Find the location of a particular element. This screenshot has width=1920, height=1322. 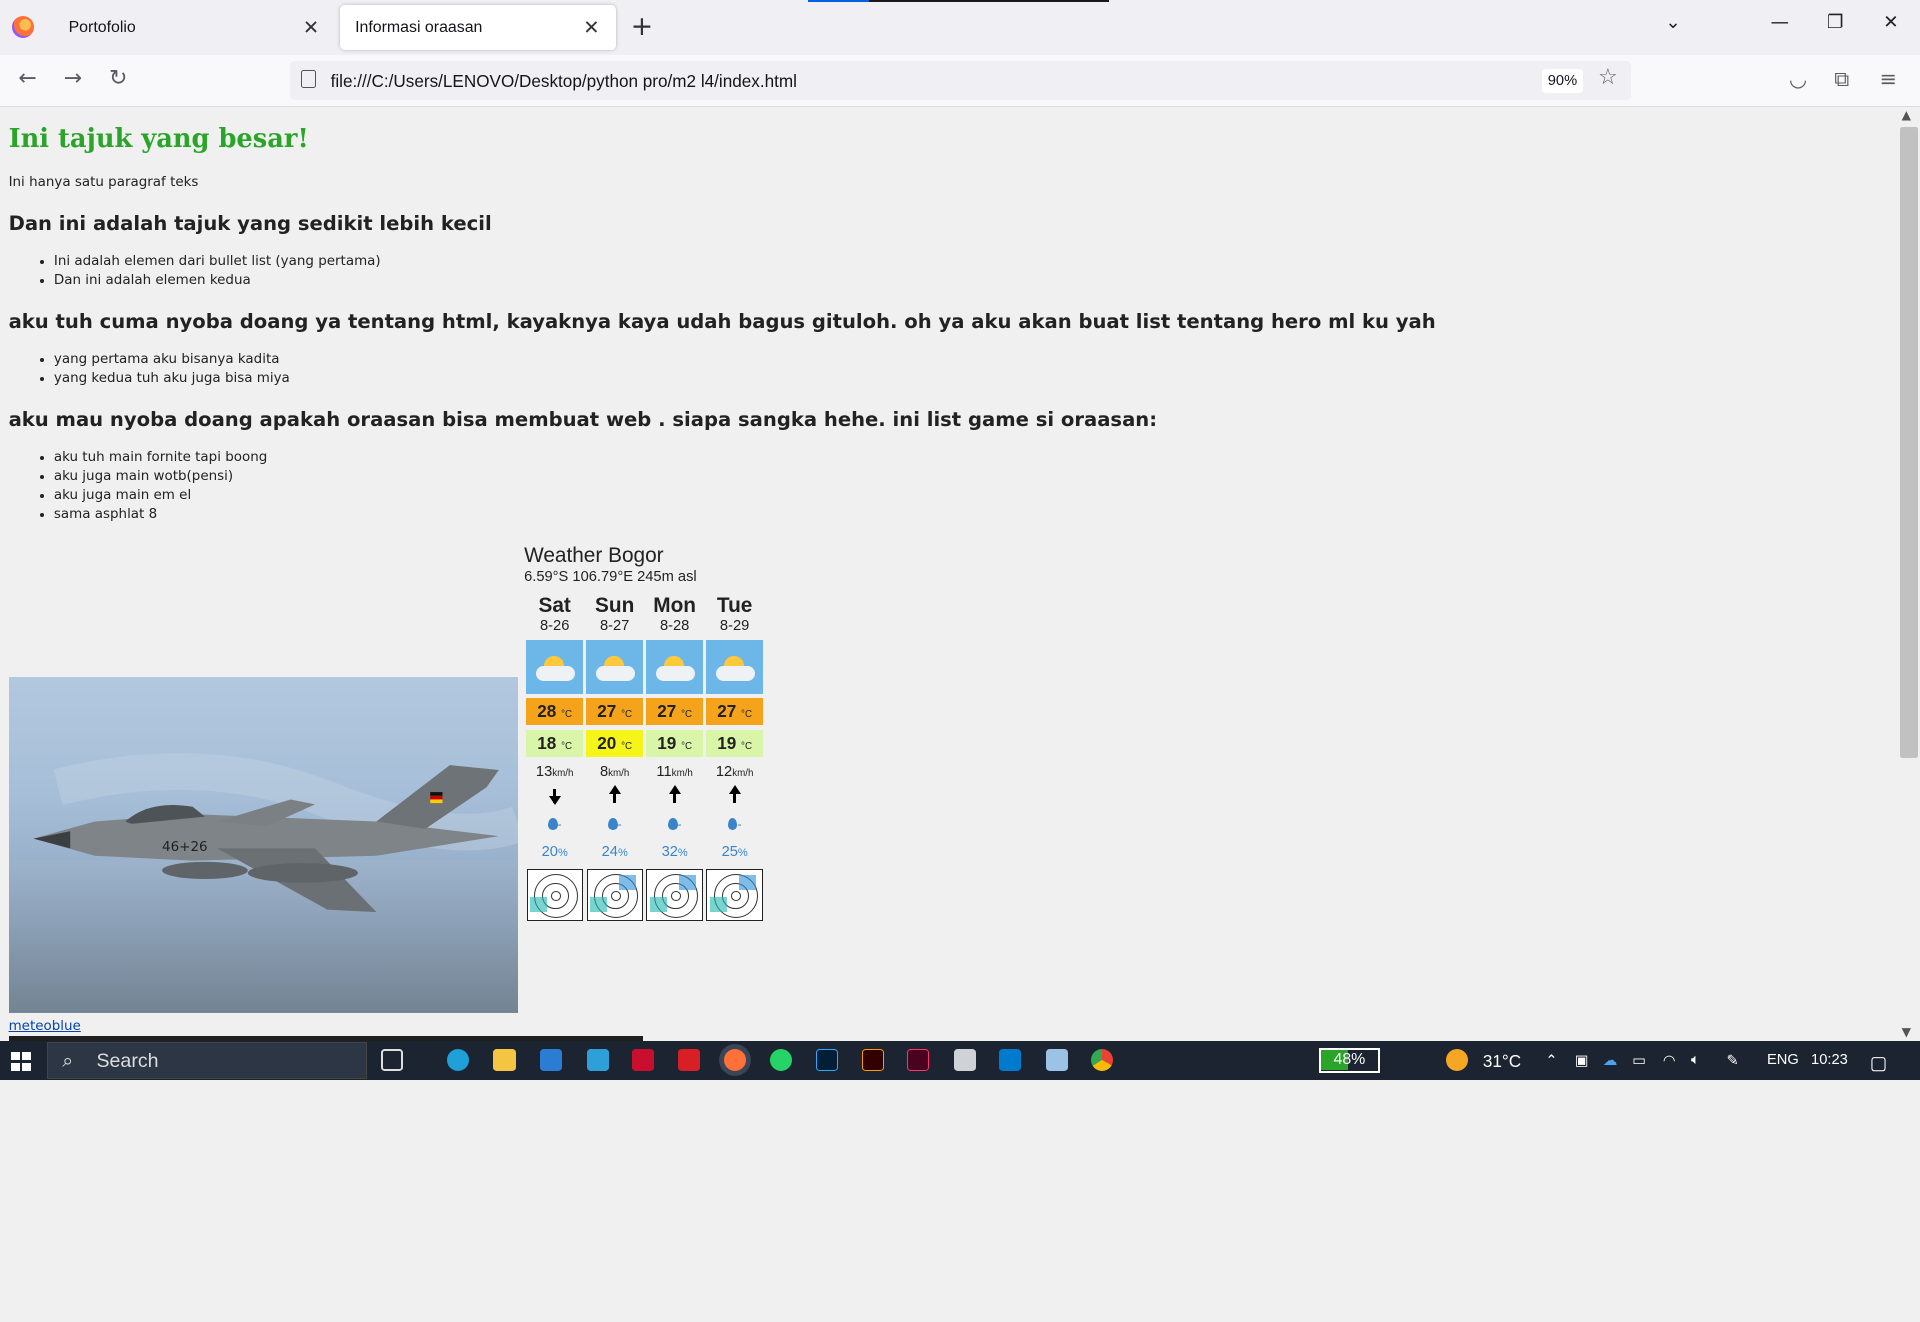

forward-icon: → is located at coordinates (73, 78).